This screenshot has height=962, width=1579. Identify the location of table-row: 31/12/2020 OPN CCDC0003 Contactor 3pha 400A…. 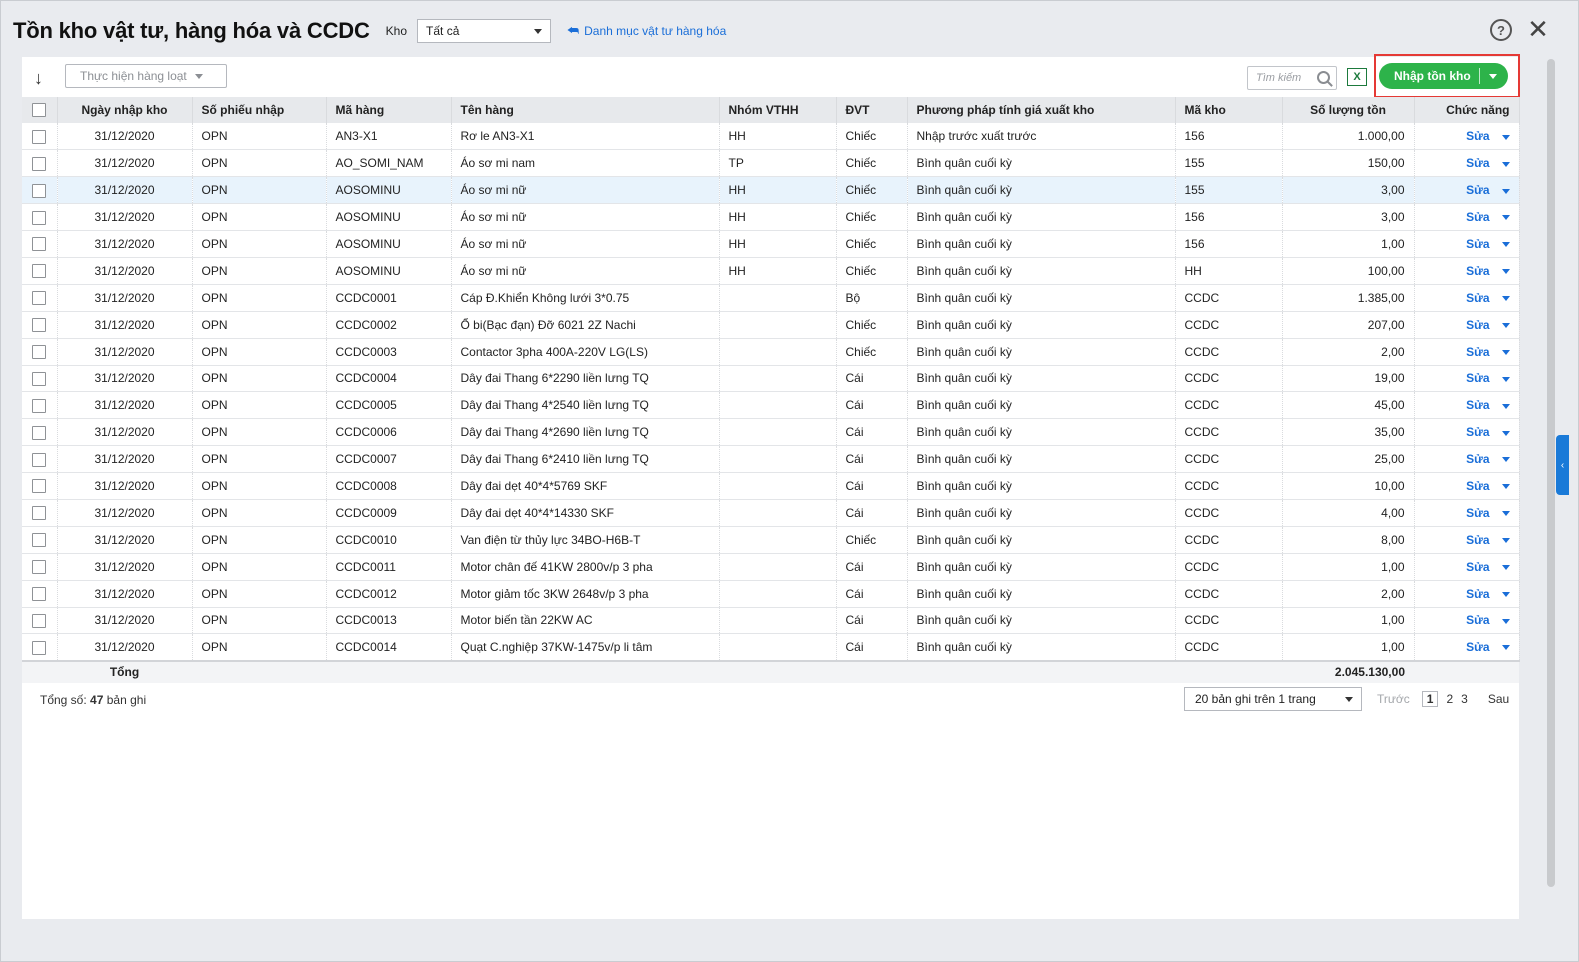
(771, 352).